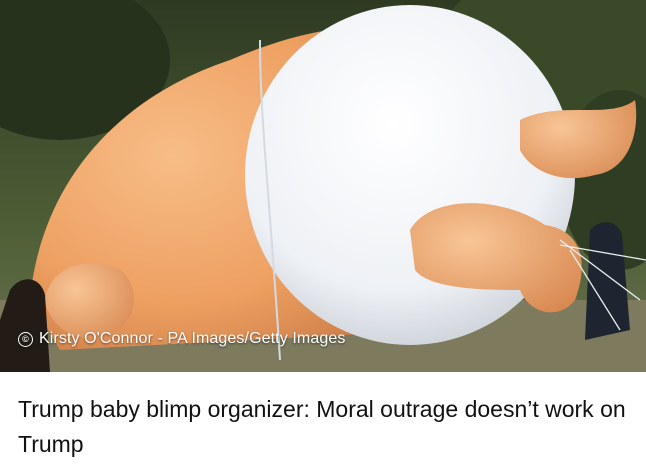 This screenshot has height=476, width=646. What do you see at coordinates (192, 338) in the screenshot?
I see `photo-credit-text: Kirsty O'Connor - PA Images/Getty Images` at bounding box center [192, 338].